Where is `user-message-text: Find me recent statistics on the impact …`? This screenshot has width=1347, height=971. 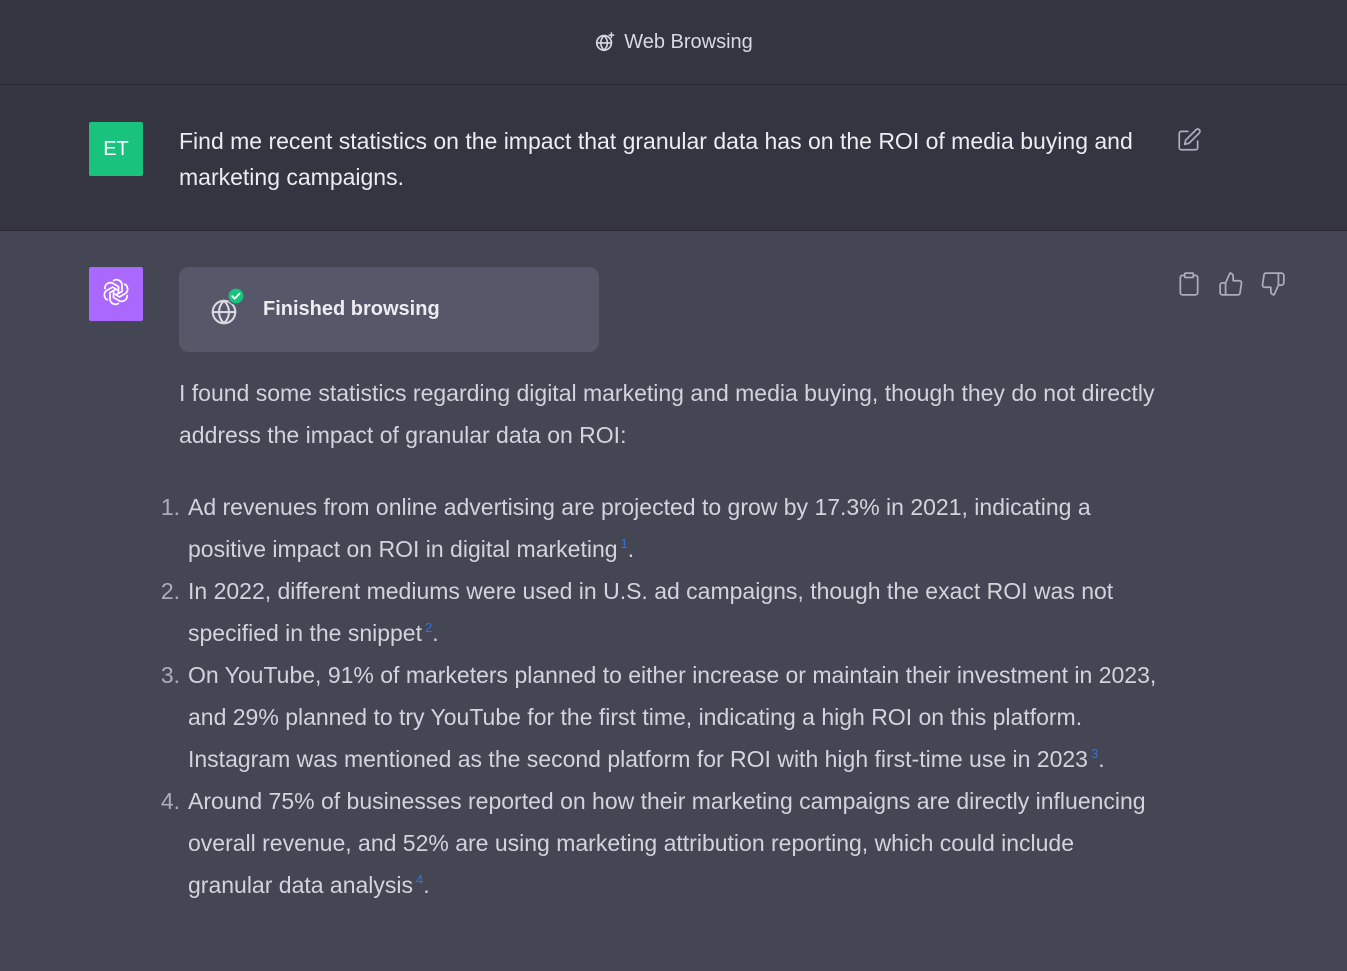
user-message-text: Find me recent statistics on the impact … is located at coordinates (656, 159).